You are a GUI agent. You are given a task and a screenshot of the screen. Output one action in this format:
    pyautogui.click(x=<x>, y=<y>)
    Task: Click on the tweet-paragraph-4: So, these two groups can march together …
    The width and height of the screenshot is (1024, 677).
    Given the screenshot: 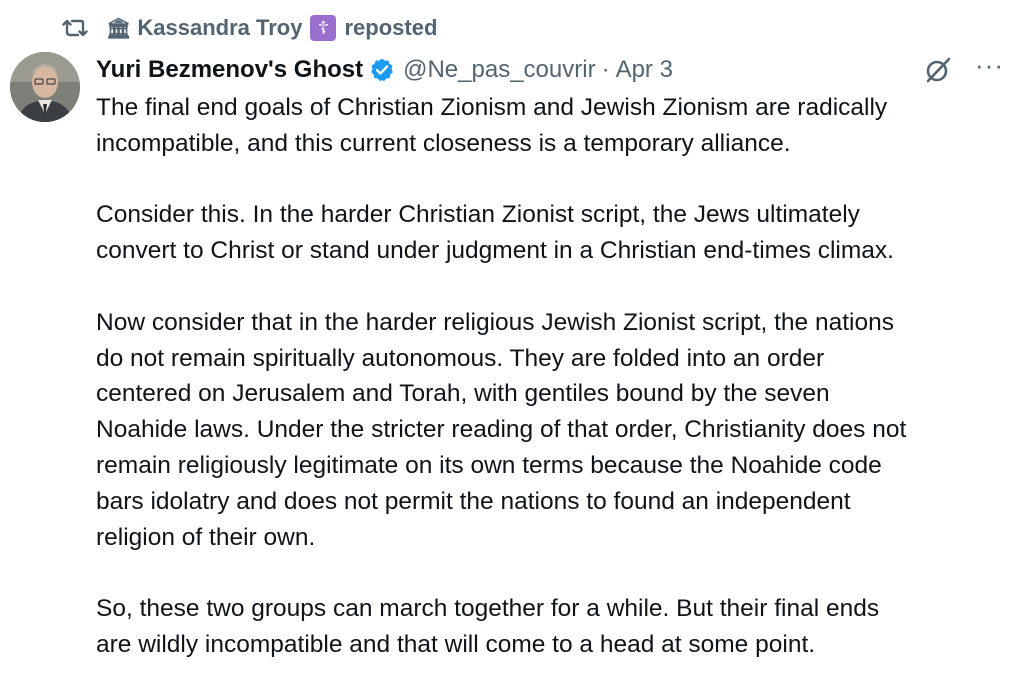 What is the action you would take?
    pyautogui.click(x=488, y=626)
    